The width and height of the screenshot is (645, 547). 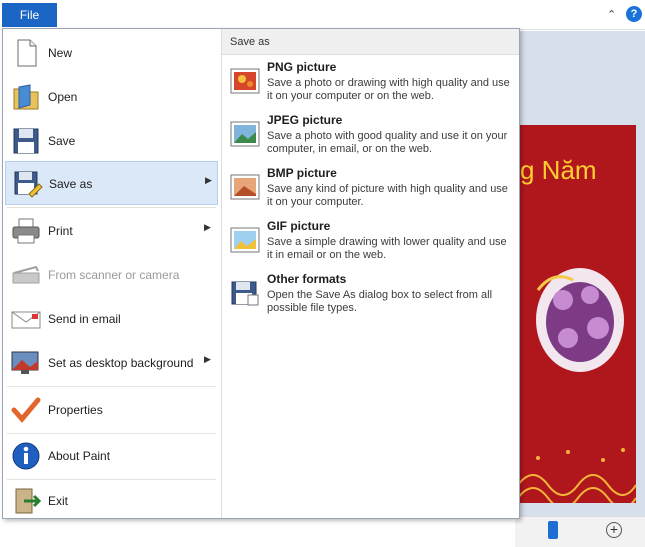 I want to click on option-title: BMP picture, so click(x=302, y=173).